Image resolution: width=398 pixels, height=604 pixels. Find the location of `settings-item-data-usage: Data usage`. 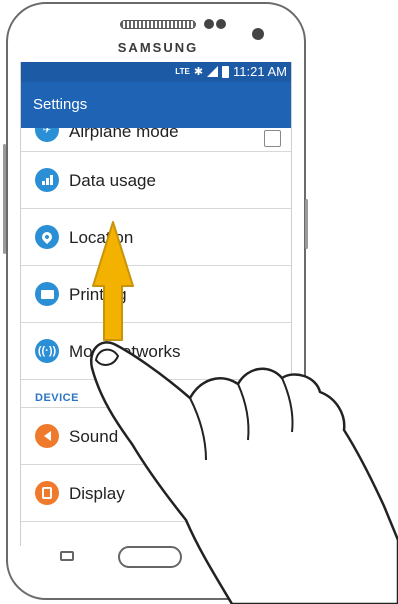

settings-item-data-usage: Data usage is located at coordinates (156, 180).